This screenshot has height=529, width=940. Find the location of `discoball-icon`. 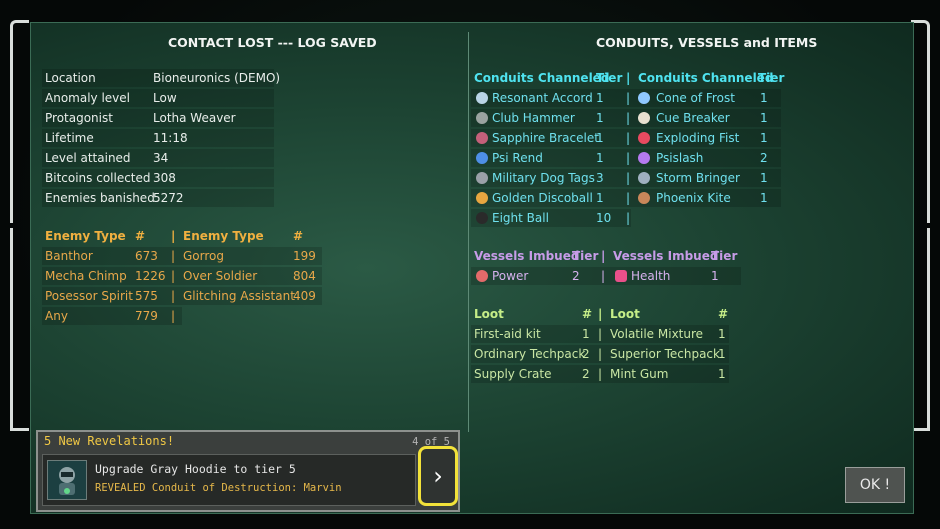

discoball-icon is located at coordinates (482, 198).